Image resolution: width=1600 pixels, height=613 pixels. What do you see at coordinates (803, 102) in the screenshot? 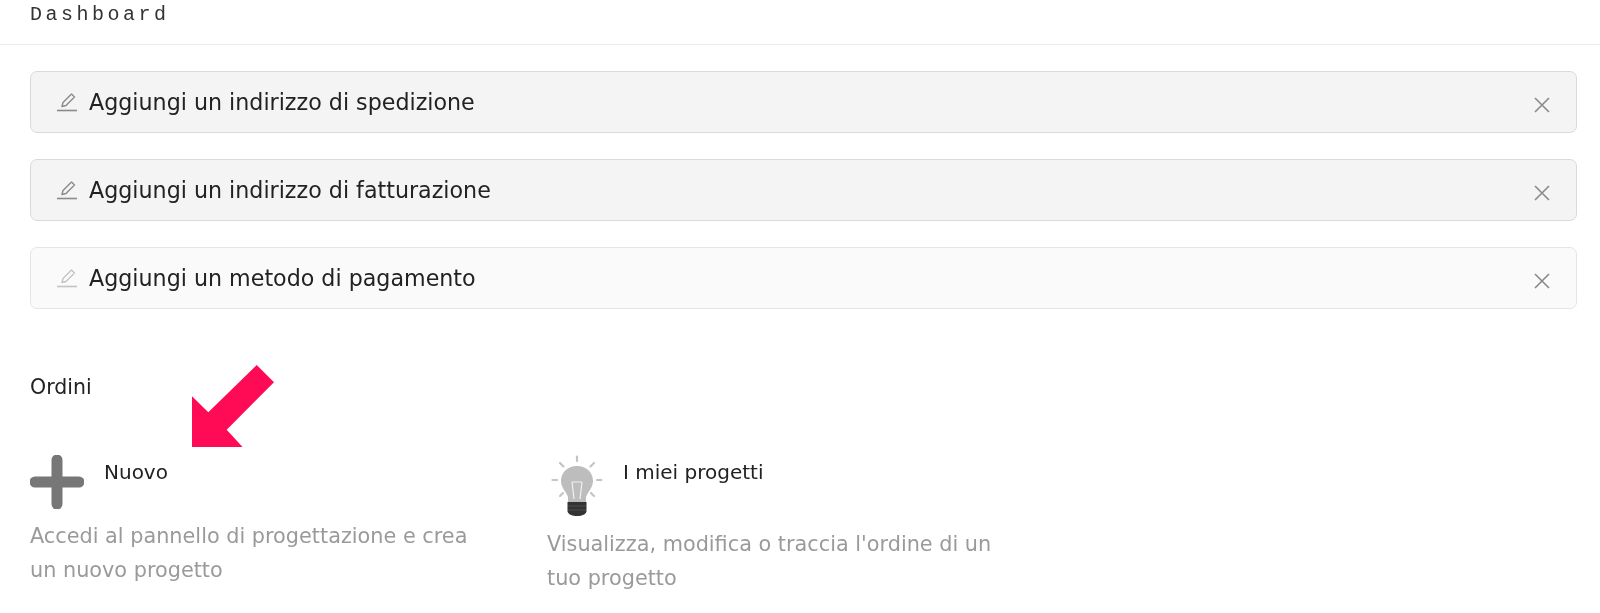
I see `notice-bar: Aggiungi un indirizzo di spedizione` at bounding box center [803, 102].